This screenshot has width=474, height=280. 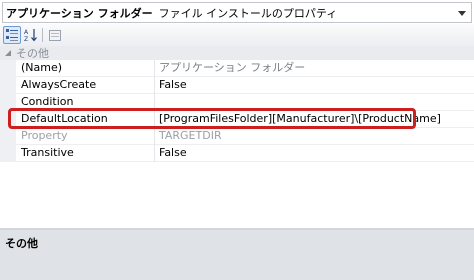 What do you see at coordinates (47, 101) in the screenshot?
I see `property-name: Condition` at bounding box center [47, 101].